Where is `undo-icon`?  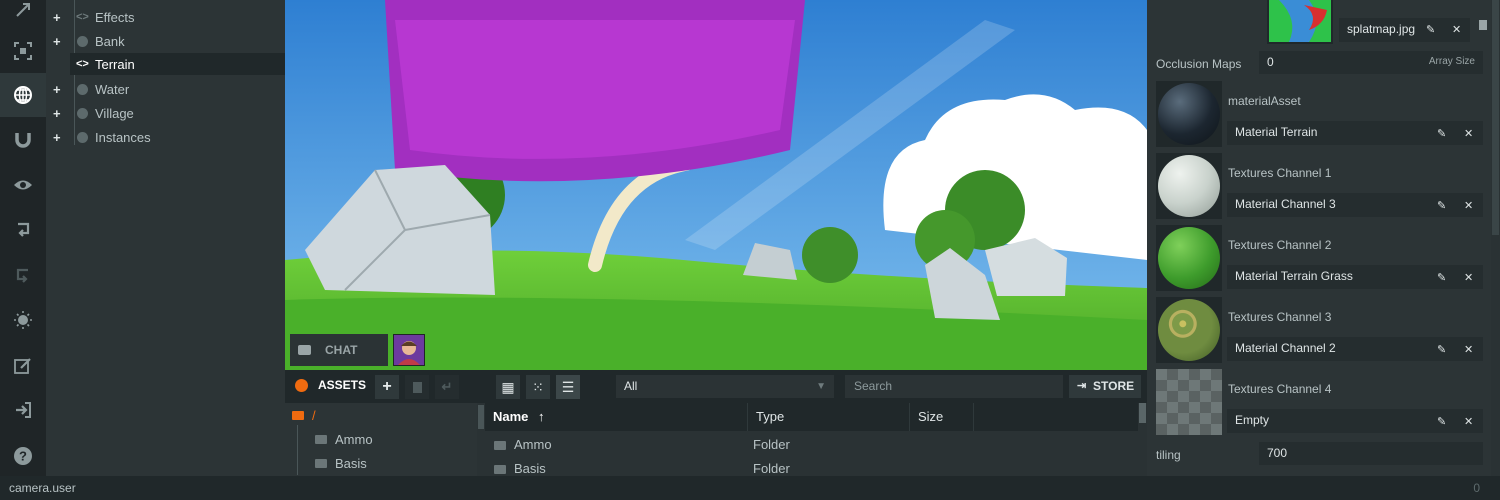 undo-icon is located at coordinates (23, 229).